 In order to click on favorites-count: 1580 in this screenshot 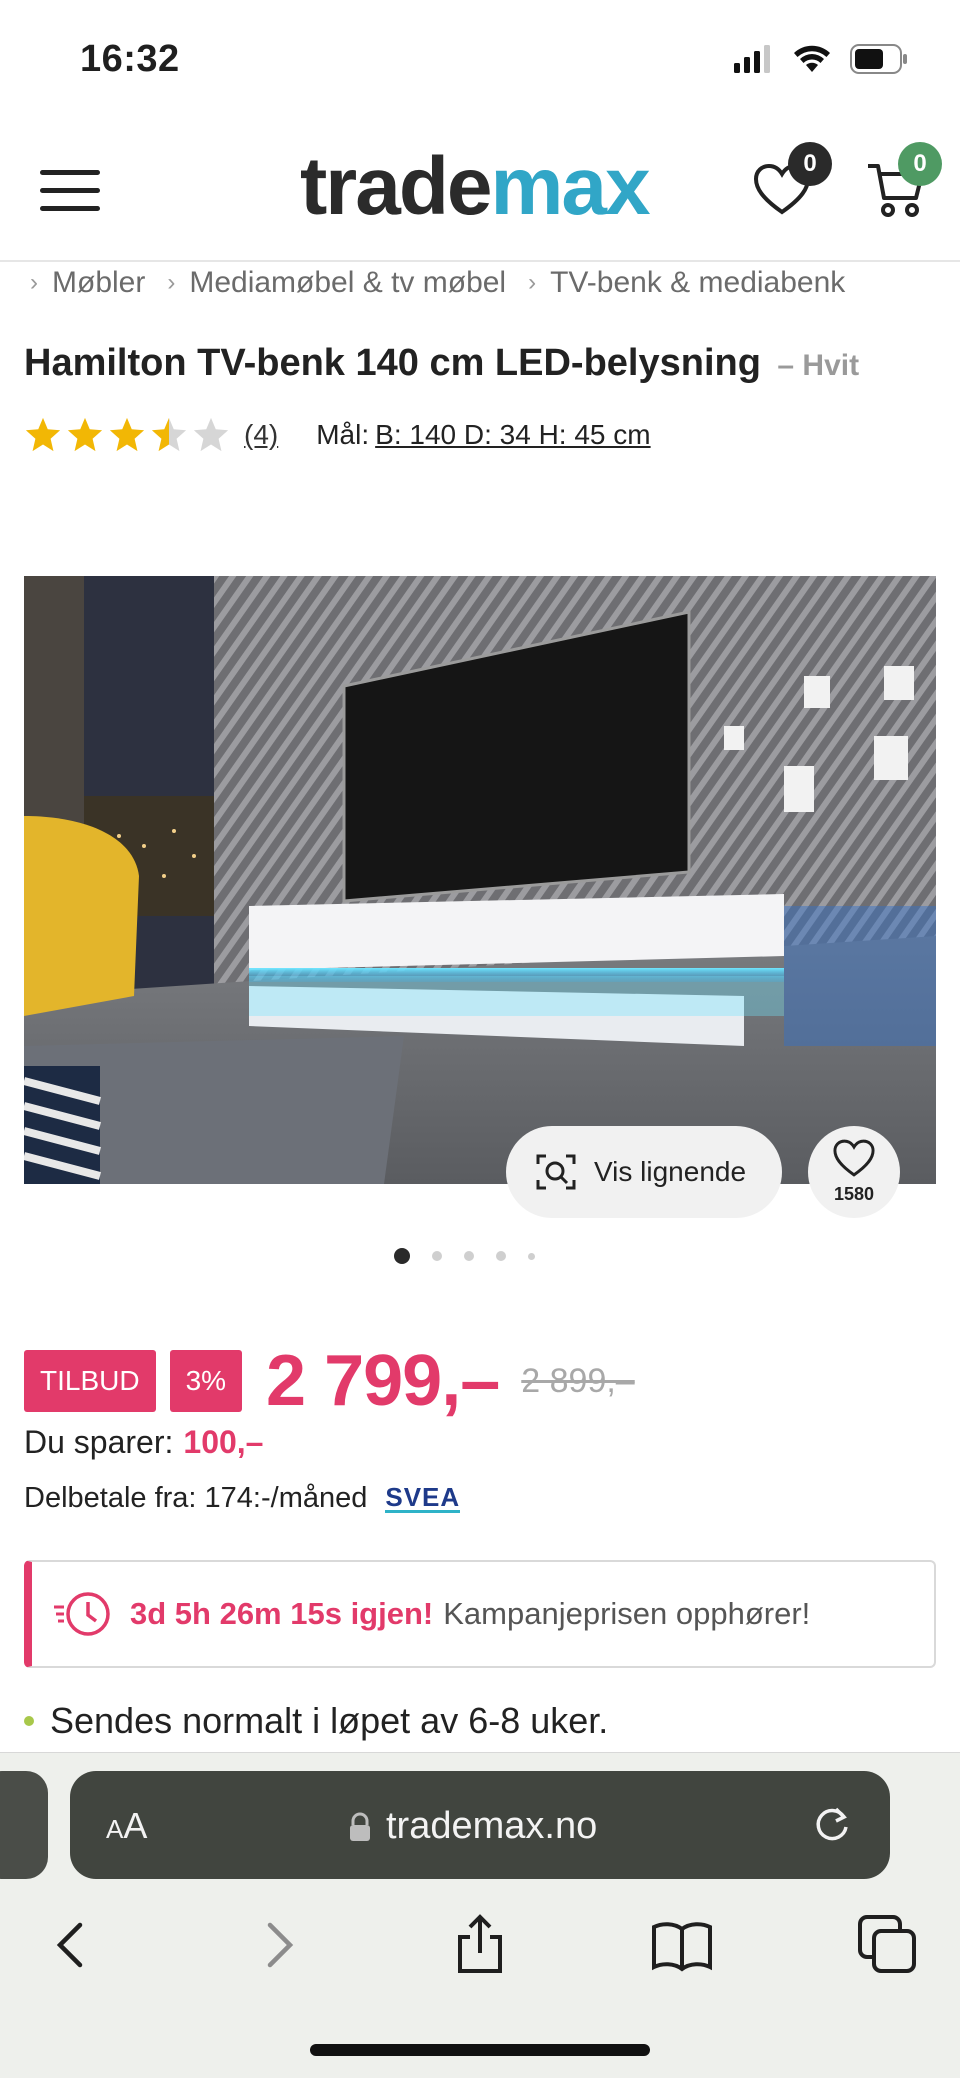, I will do `click(854, 1194)`.